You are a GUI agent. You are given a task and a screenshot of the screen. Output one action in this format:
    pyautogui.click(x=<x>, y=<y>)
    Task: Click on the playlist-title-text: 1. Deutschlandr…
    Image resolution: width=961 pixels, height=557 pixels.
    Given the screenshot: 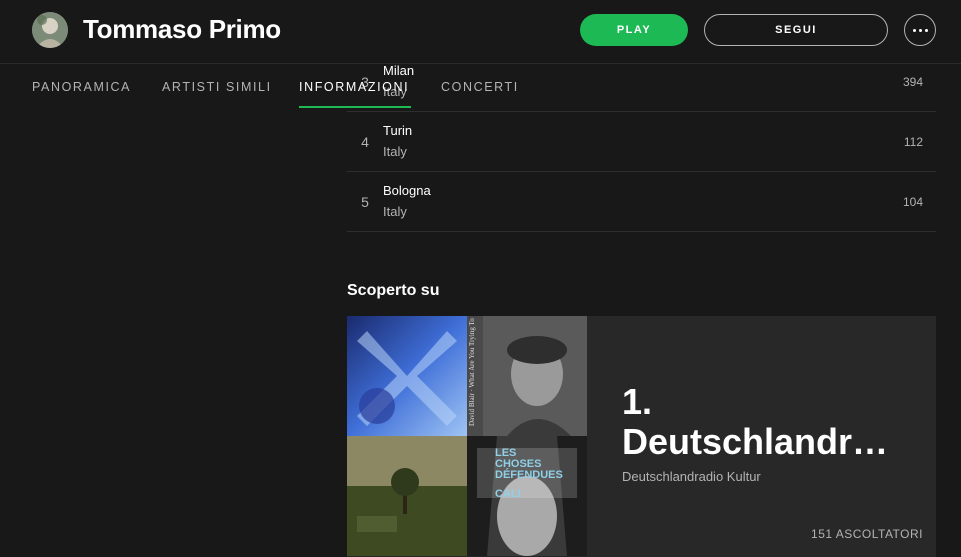 What is the action you would take?
    pyautogui.click(x=755, y=422)
    